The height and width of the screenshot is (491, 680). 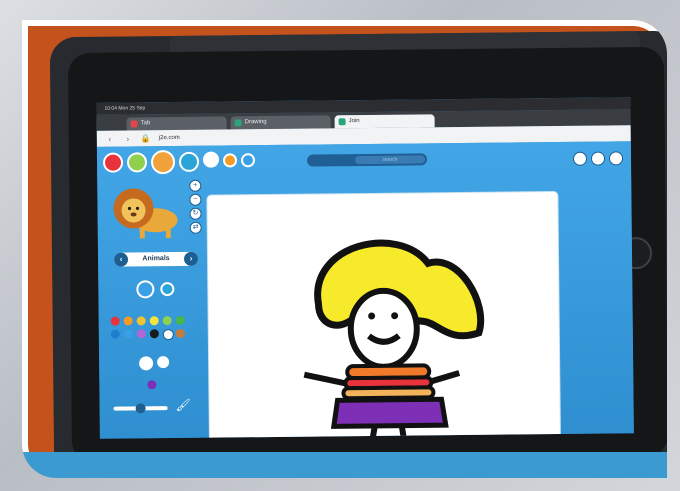 What do you see at coordinates (195, 185) in the screenshot?
I see `zoom-in-icon: +` at bounding box center [195, 185].